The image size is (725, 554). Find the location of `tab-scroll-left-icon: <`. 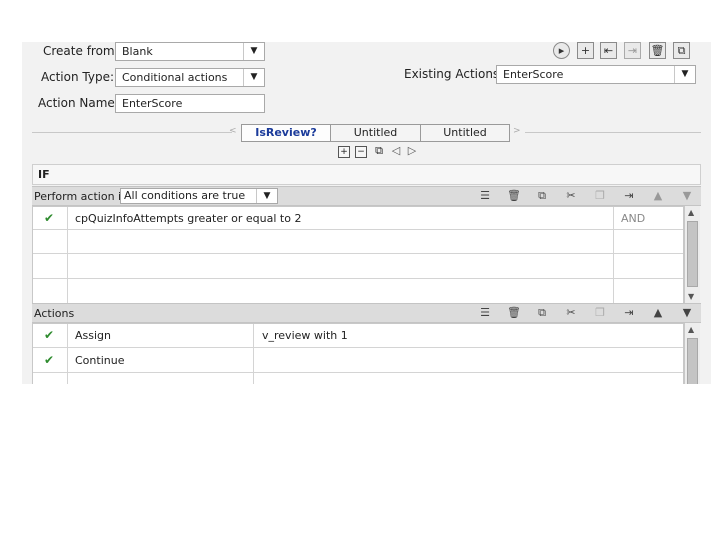

tab-scroll-left-icon: < is located at coordinates (233, 131).